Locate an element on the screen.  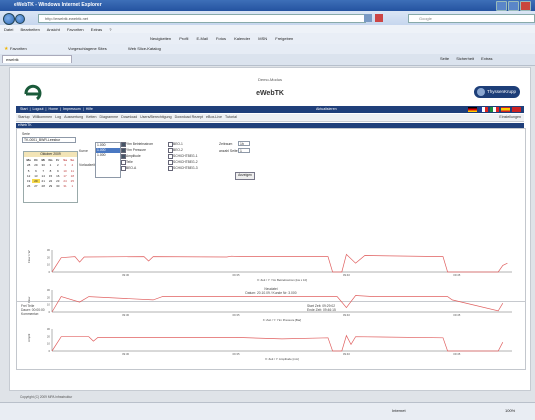
browser-tab: ewebtk is located at coordinates (37, 59).